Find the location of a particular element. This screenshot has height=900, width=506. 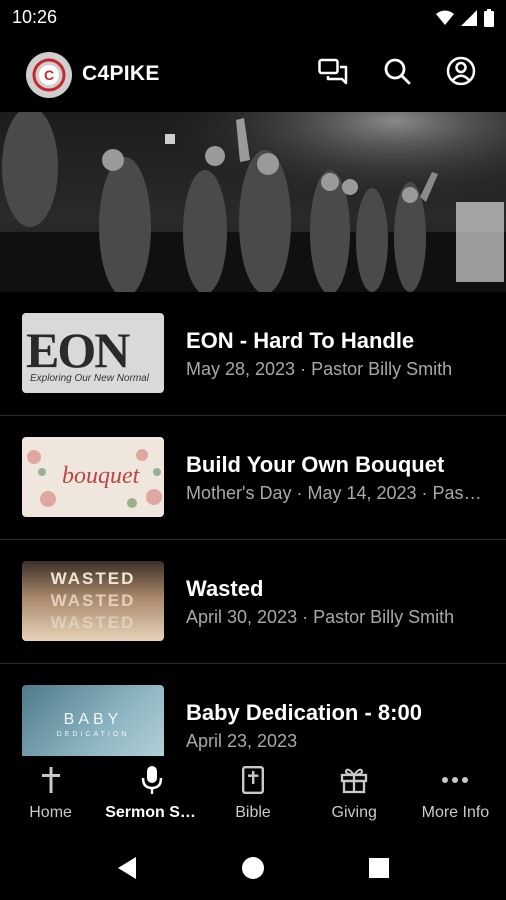

nav-label: Home is located at coordinates (50, 812).